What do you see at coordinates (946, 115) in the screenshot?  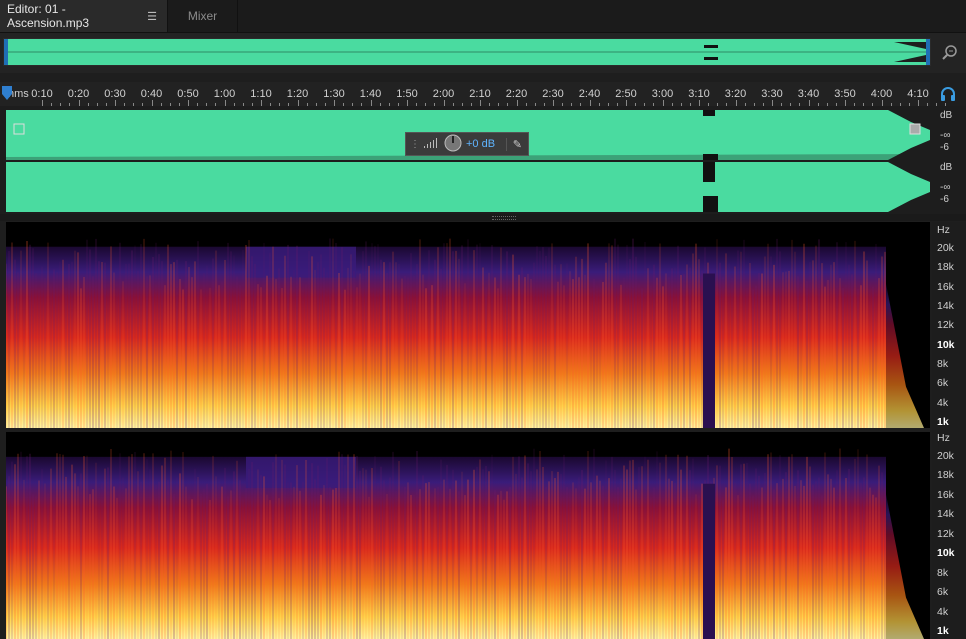 I see `db-unit-left: dB` at bounding box center [946, 115].